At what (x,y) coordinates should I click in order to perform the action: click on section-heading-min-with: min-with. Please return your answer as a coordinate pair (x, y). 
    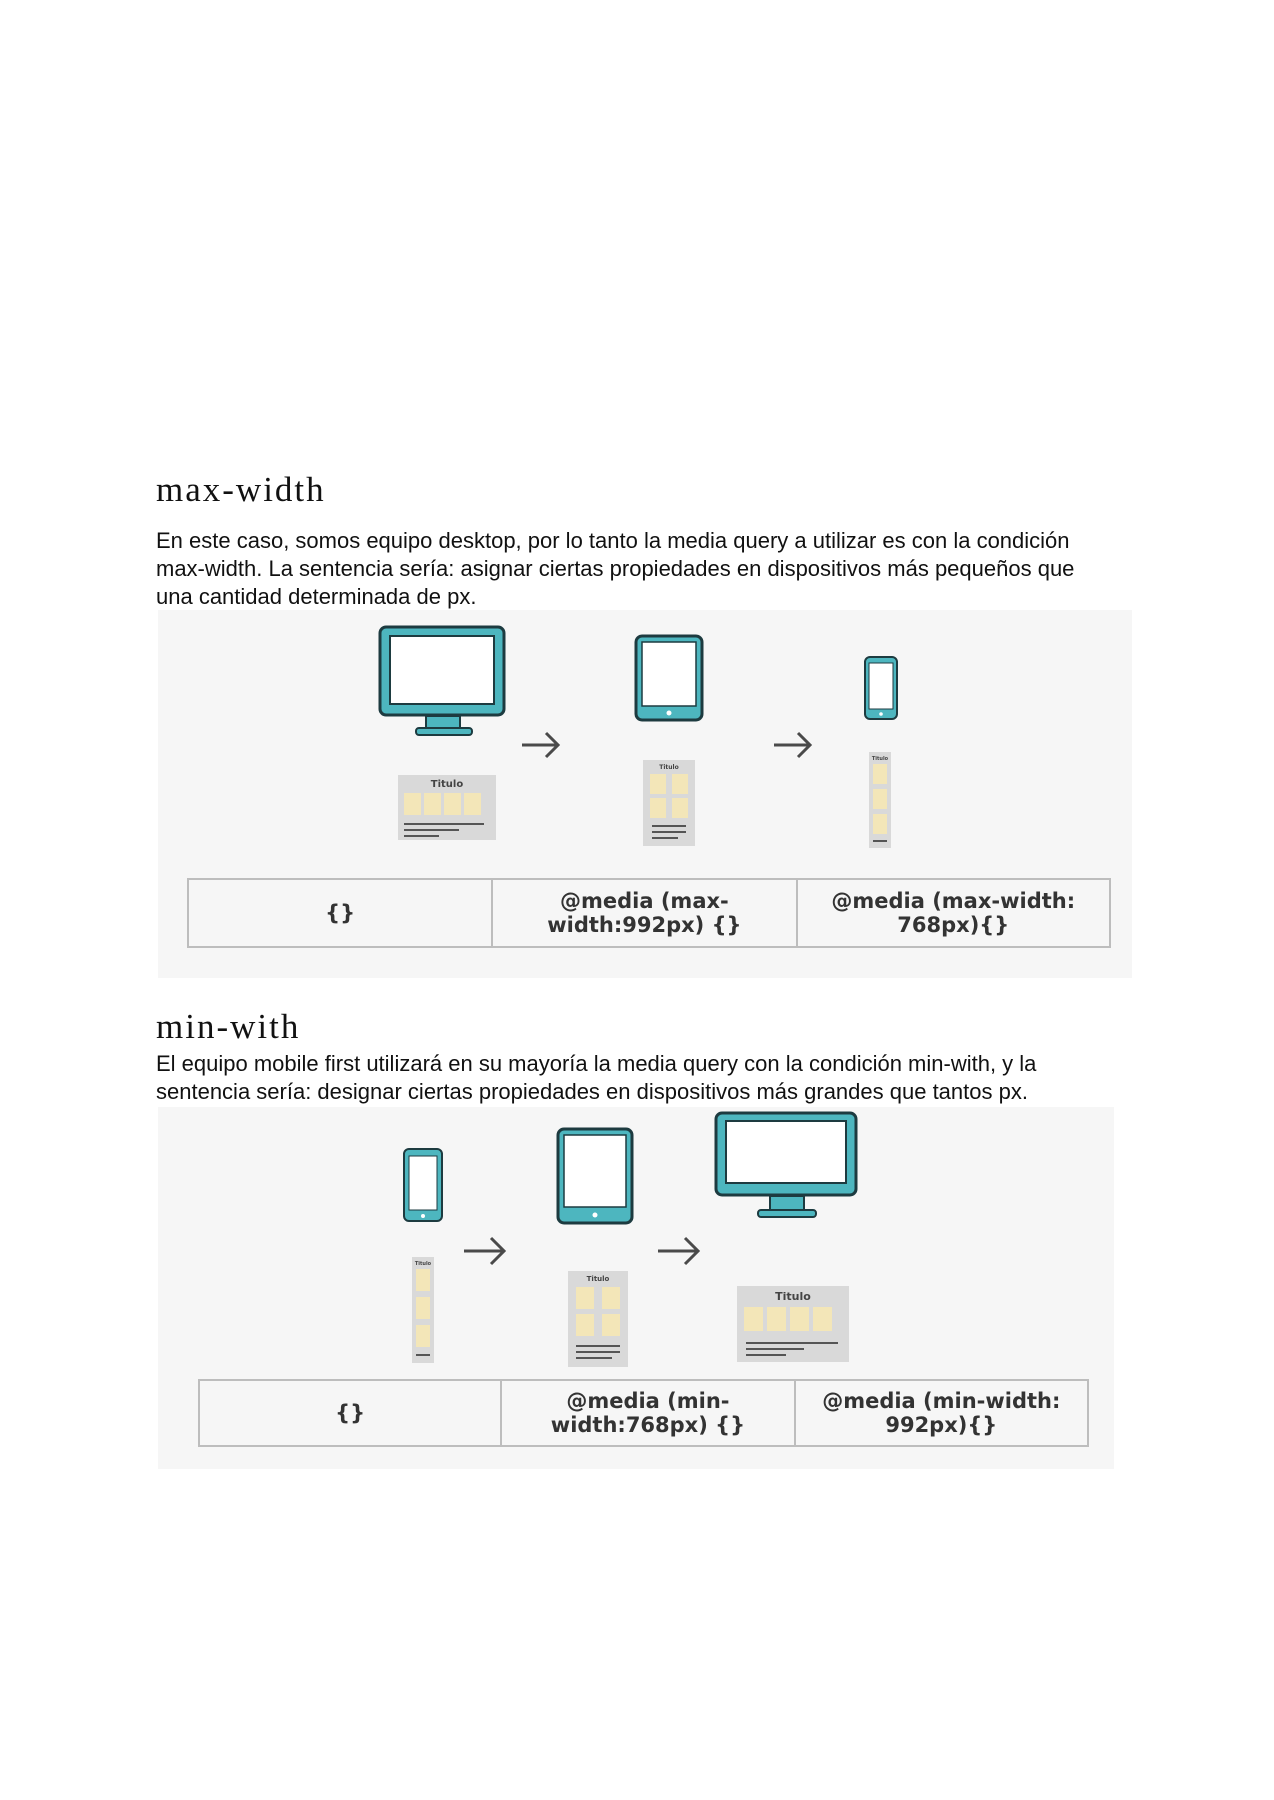
    Looking at the image, I should click on (228, 1026).